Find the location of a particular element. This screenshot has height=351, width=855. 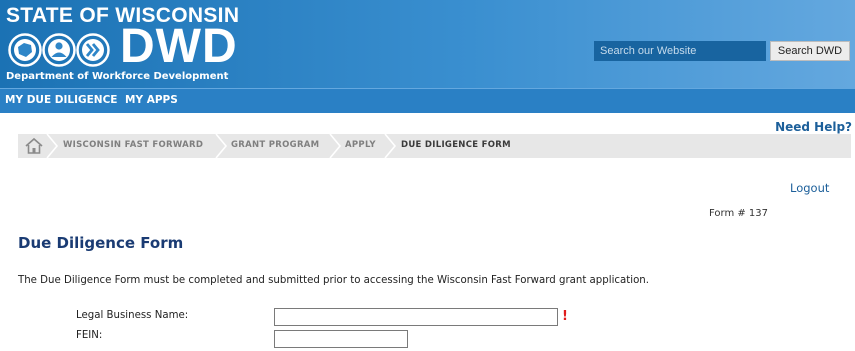

nav-item-my-apps: MY APPS is located at coordinates (151, 100).